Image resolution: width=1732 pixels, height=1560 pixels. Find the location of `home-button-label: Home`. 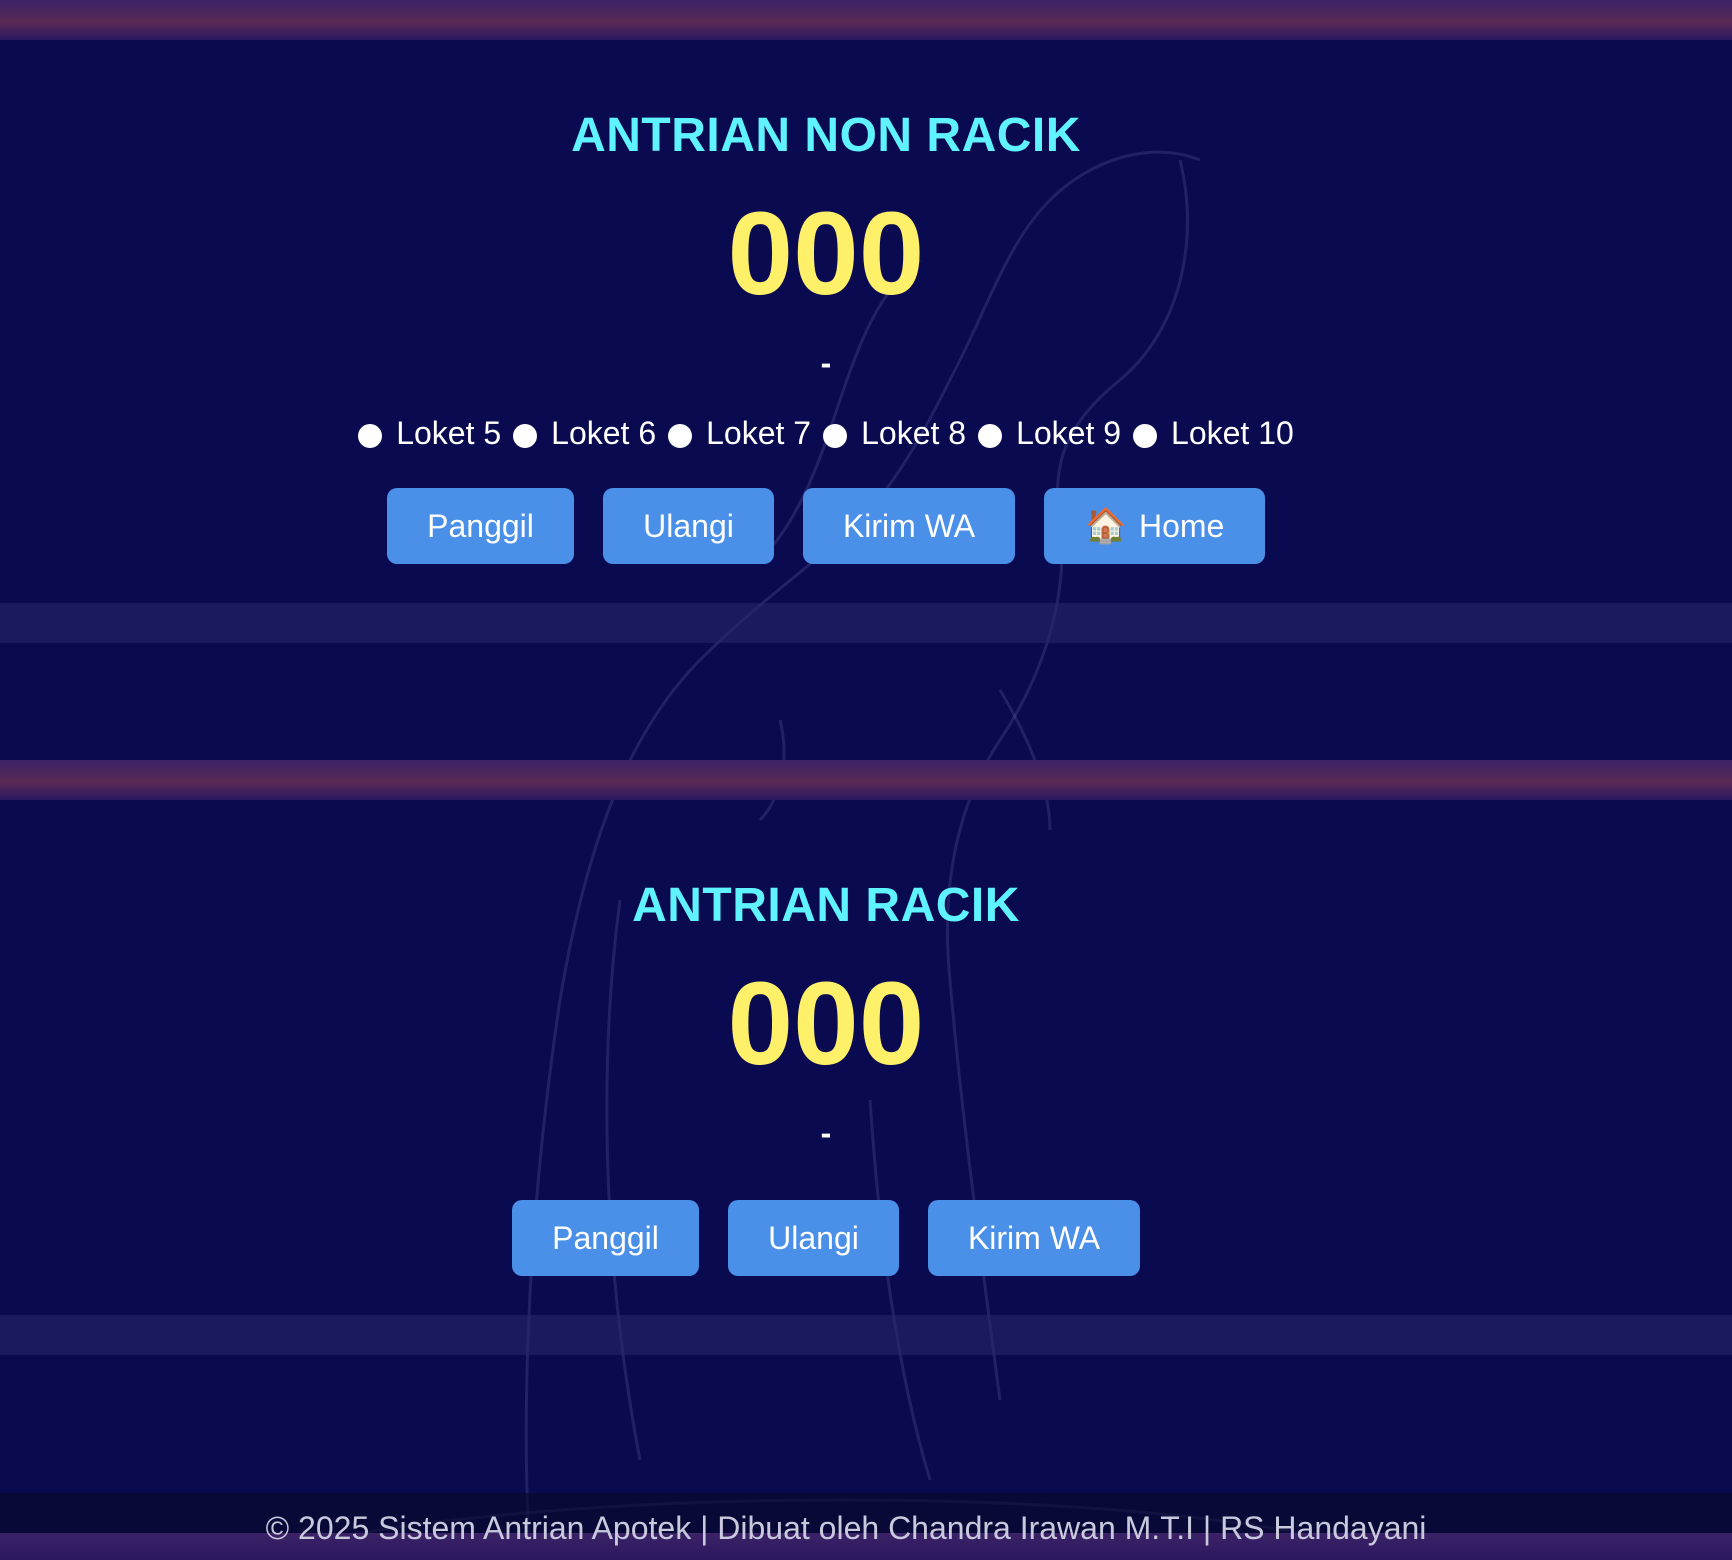

home-button-label: Home is located at coordinates (1181, 525).